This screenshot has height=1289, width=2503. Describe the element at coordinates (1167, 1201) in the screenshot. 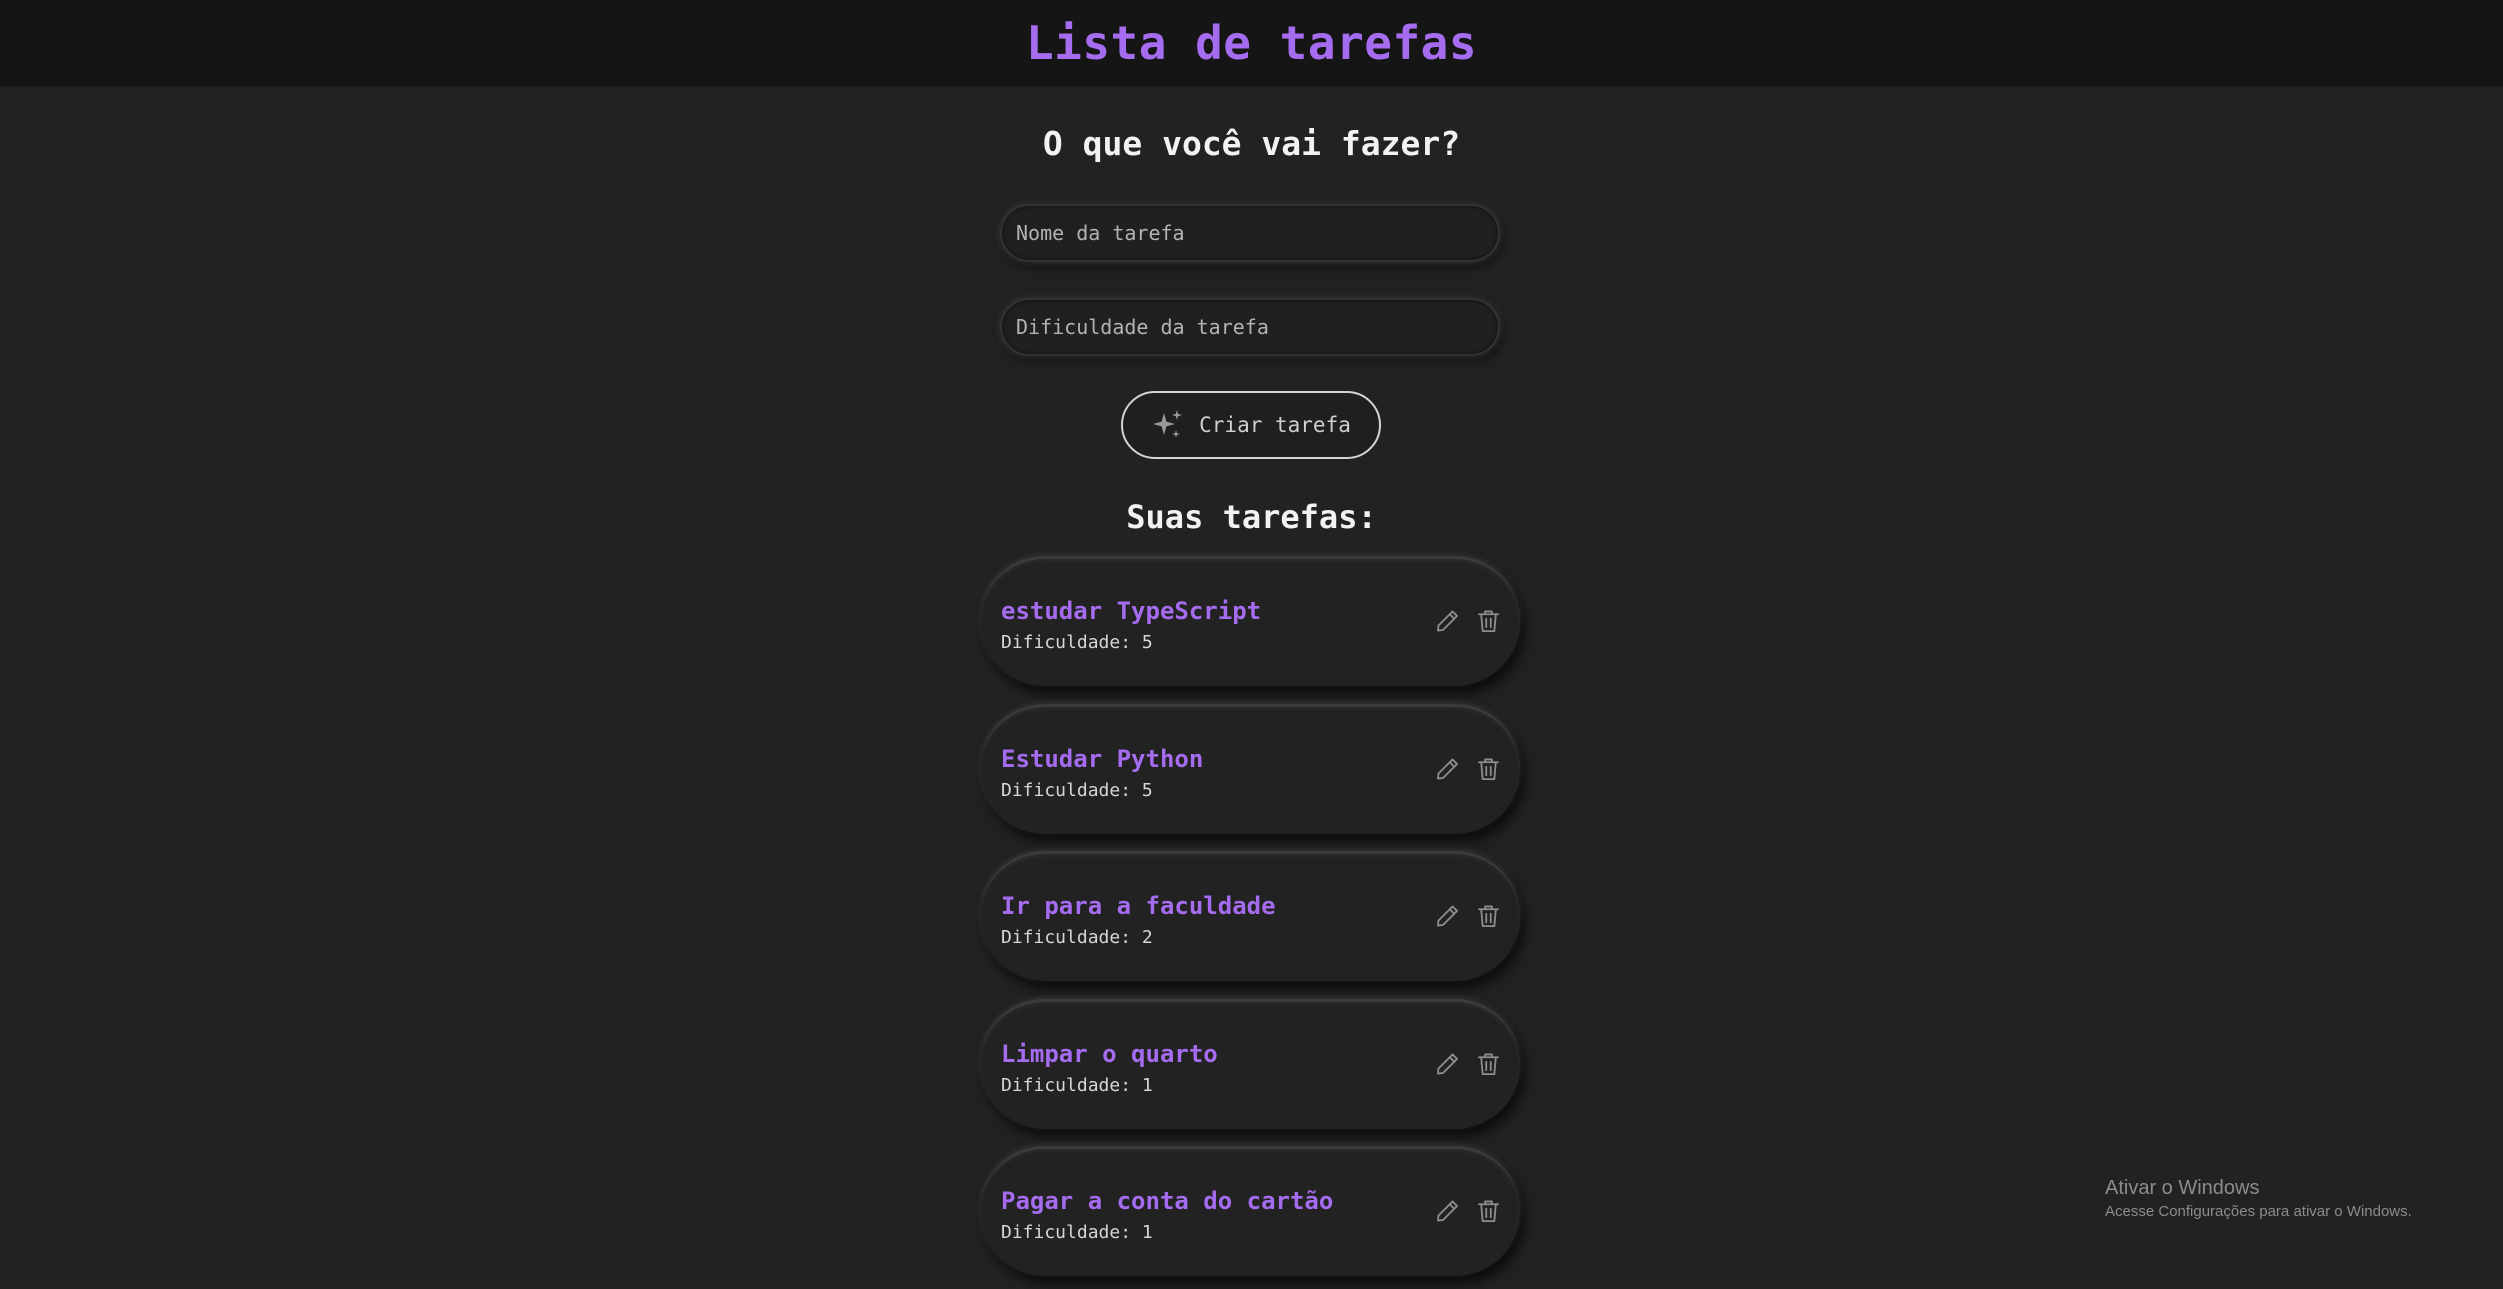

I see `task-title: Pagar a conta do cartão` at that location.